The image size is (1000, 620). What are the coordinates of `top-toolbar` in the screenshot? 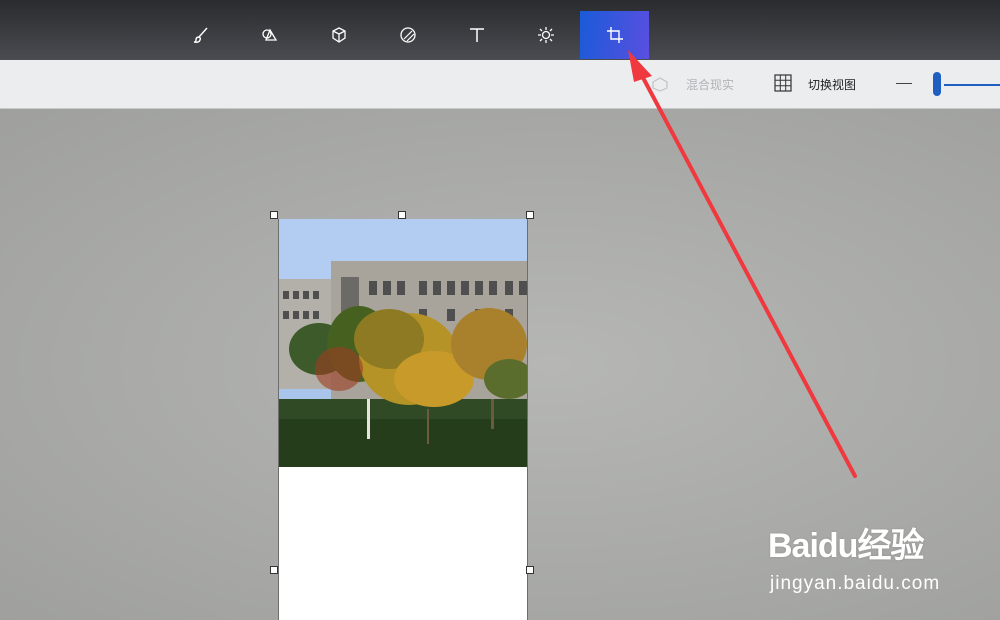 It's located at (500, 30).